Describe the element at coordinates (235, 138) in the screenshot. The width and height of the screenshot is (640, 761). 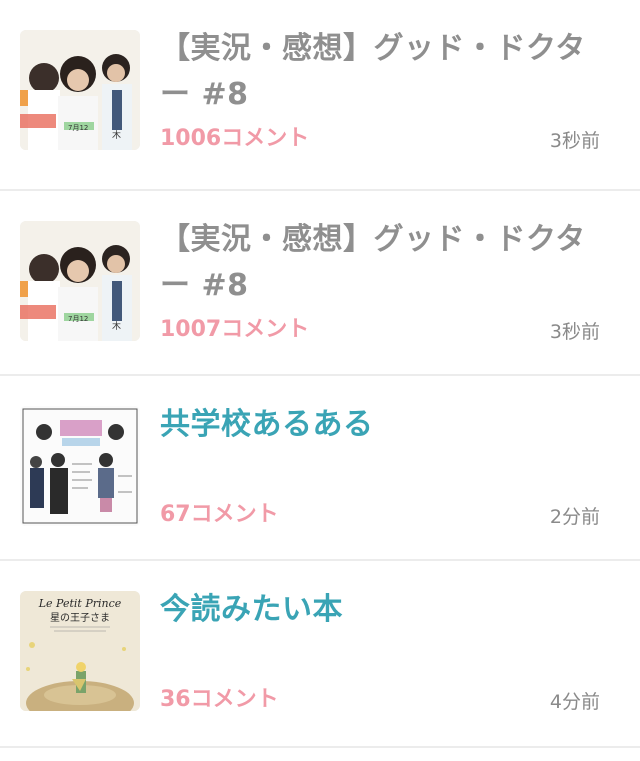
I see `comment-count: 1006コメント` at that location.